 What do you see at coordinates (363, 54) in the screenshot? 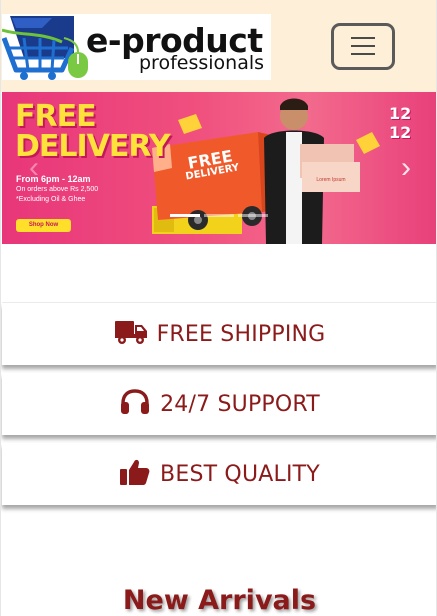
I see `hamburger-icon-bottom` at bounding box center [363, 54].